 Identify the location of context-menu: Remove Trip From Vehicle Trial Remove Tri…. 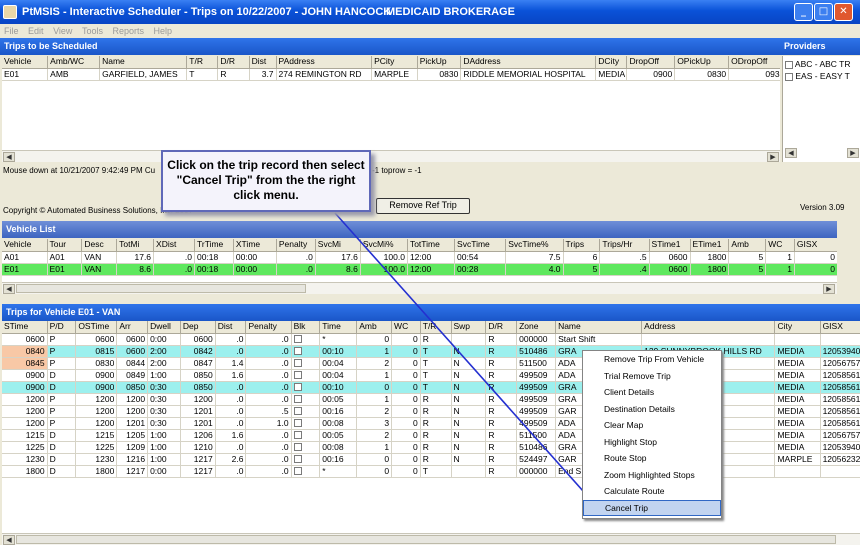
(652, 434).